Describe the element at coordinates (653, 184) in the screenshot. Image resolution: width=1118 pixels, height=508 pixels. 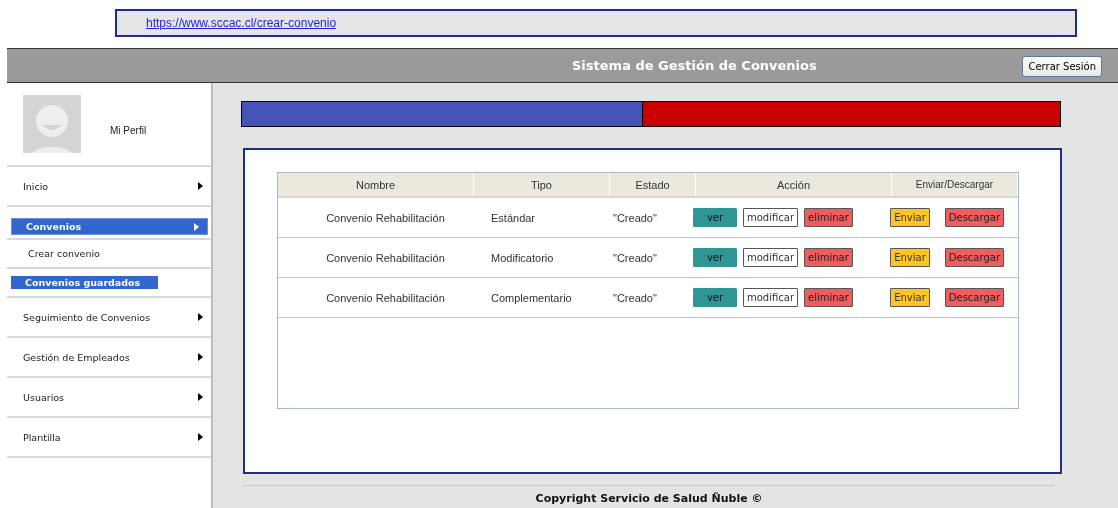
I see `column-header: Estado` at that location.